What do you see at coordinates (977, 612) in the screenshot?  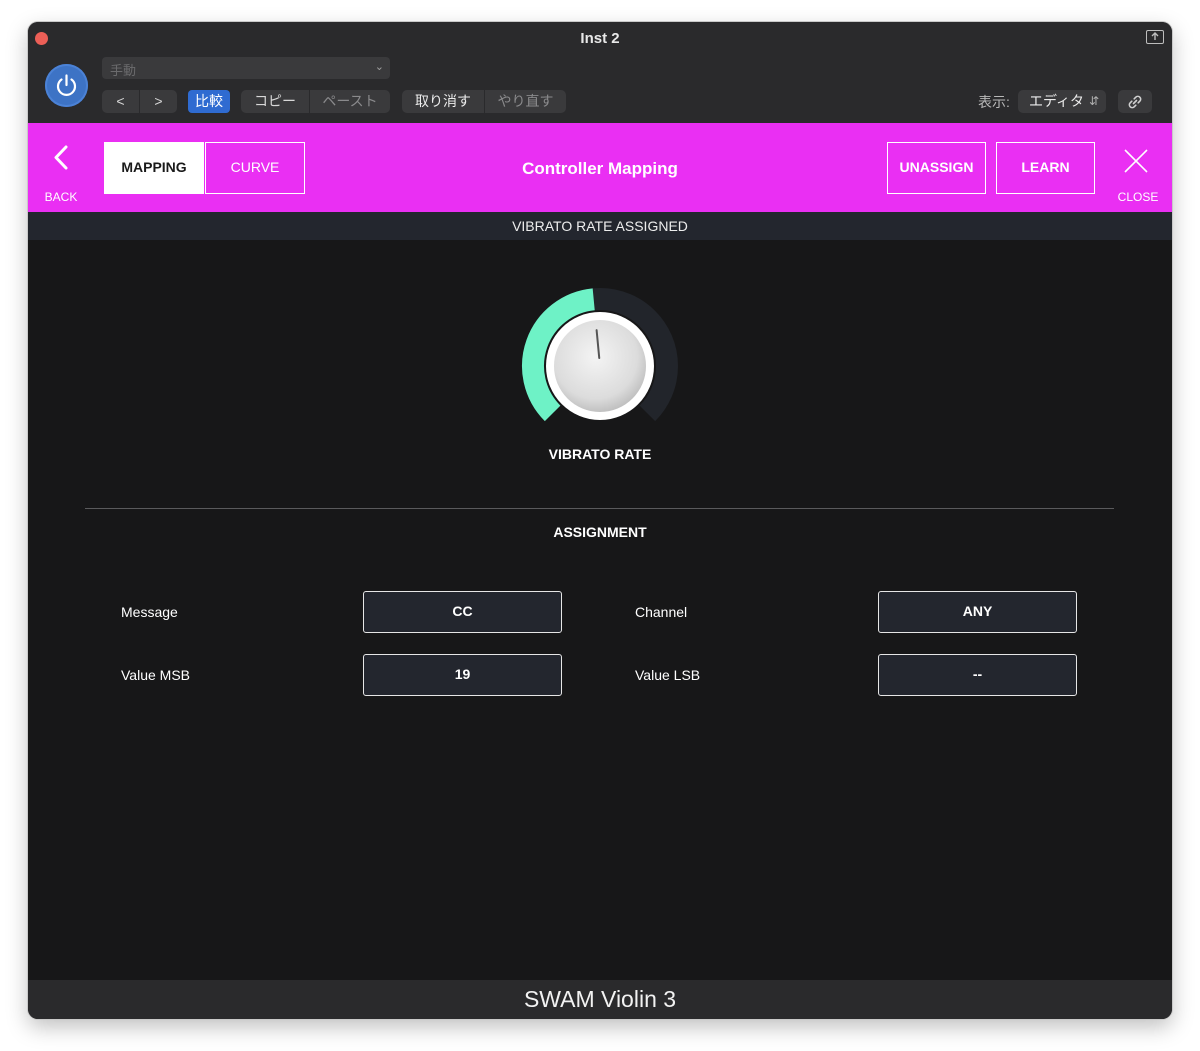 I see `channel-field: ANY` at bounding box center [977, 612].